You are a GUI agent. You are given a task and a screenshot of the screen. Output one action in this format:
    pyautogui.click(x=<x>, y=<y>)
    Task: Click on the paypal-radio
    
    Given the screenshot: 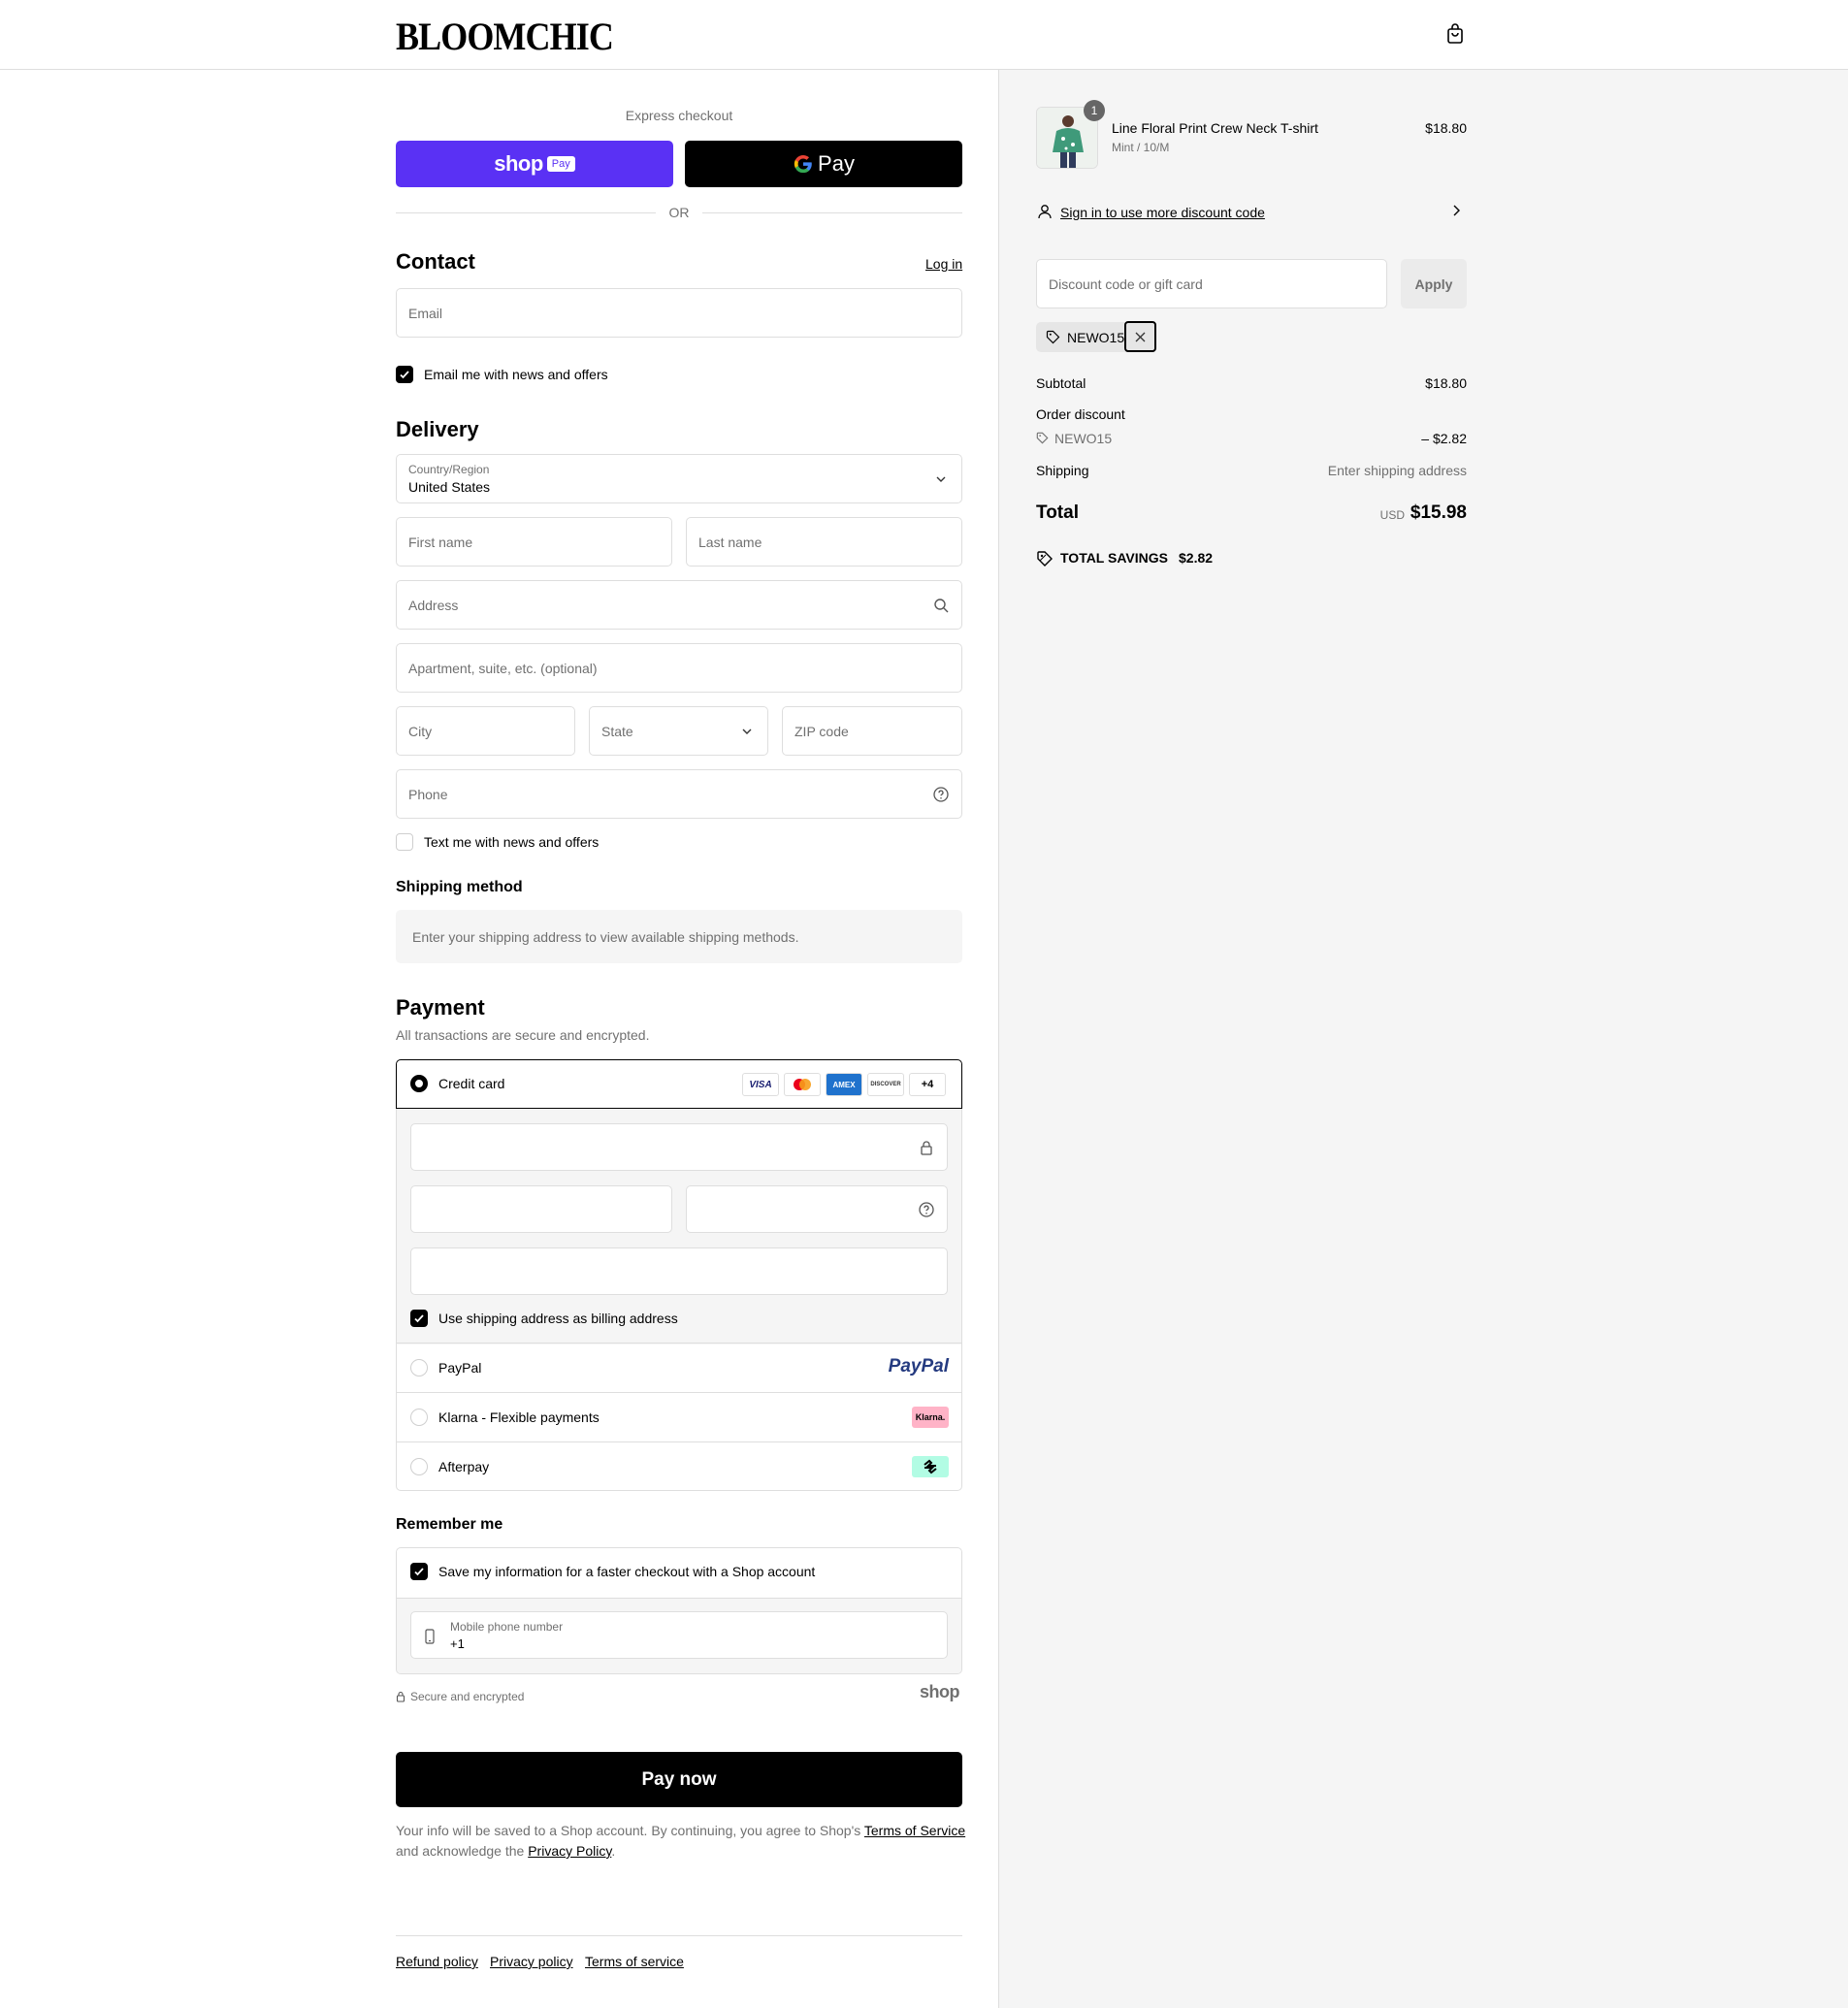 What is the action you would take?
    pyautogui.click(x=419, y=1367)
    